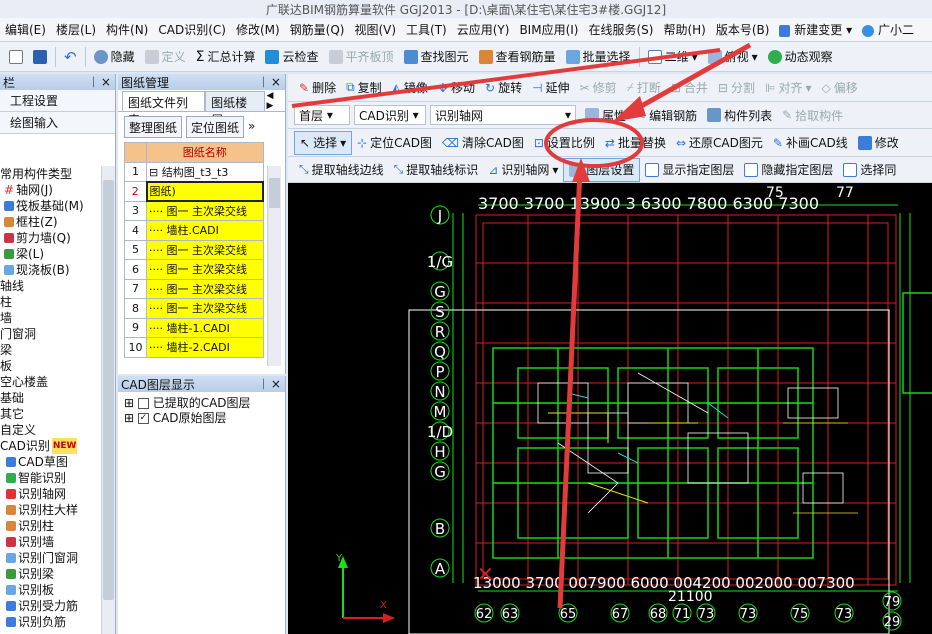  Describe the element at coordinates (788, 88) in the screenshot. I see `align-button: ⊫ 对齐 ▾` at that location.